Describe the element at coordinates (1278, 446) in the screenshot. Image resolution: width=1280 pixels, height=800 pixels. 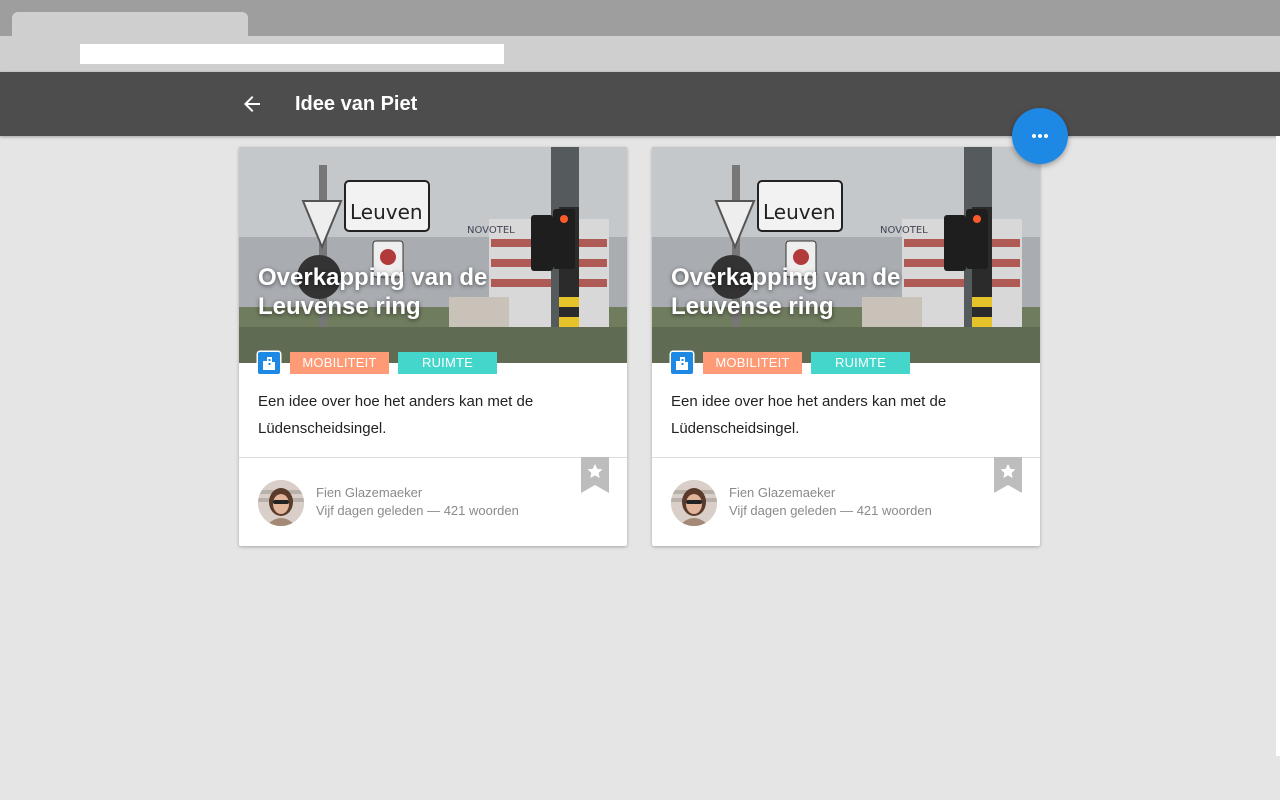
I see `scrollbar` at that location.